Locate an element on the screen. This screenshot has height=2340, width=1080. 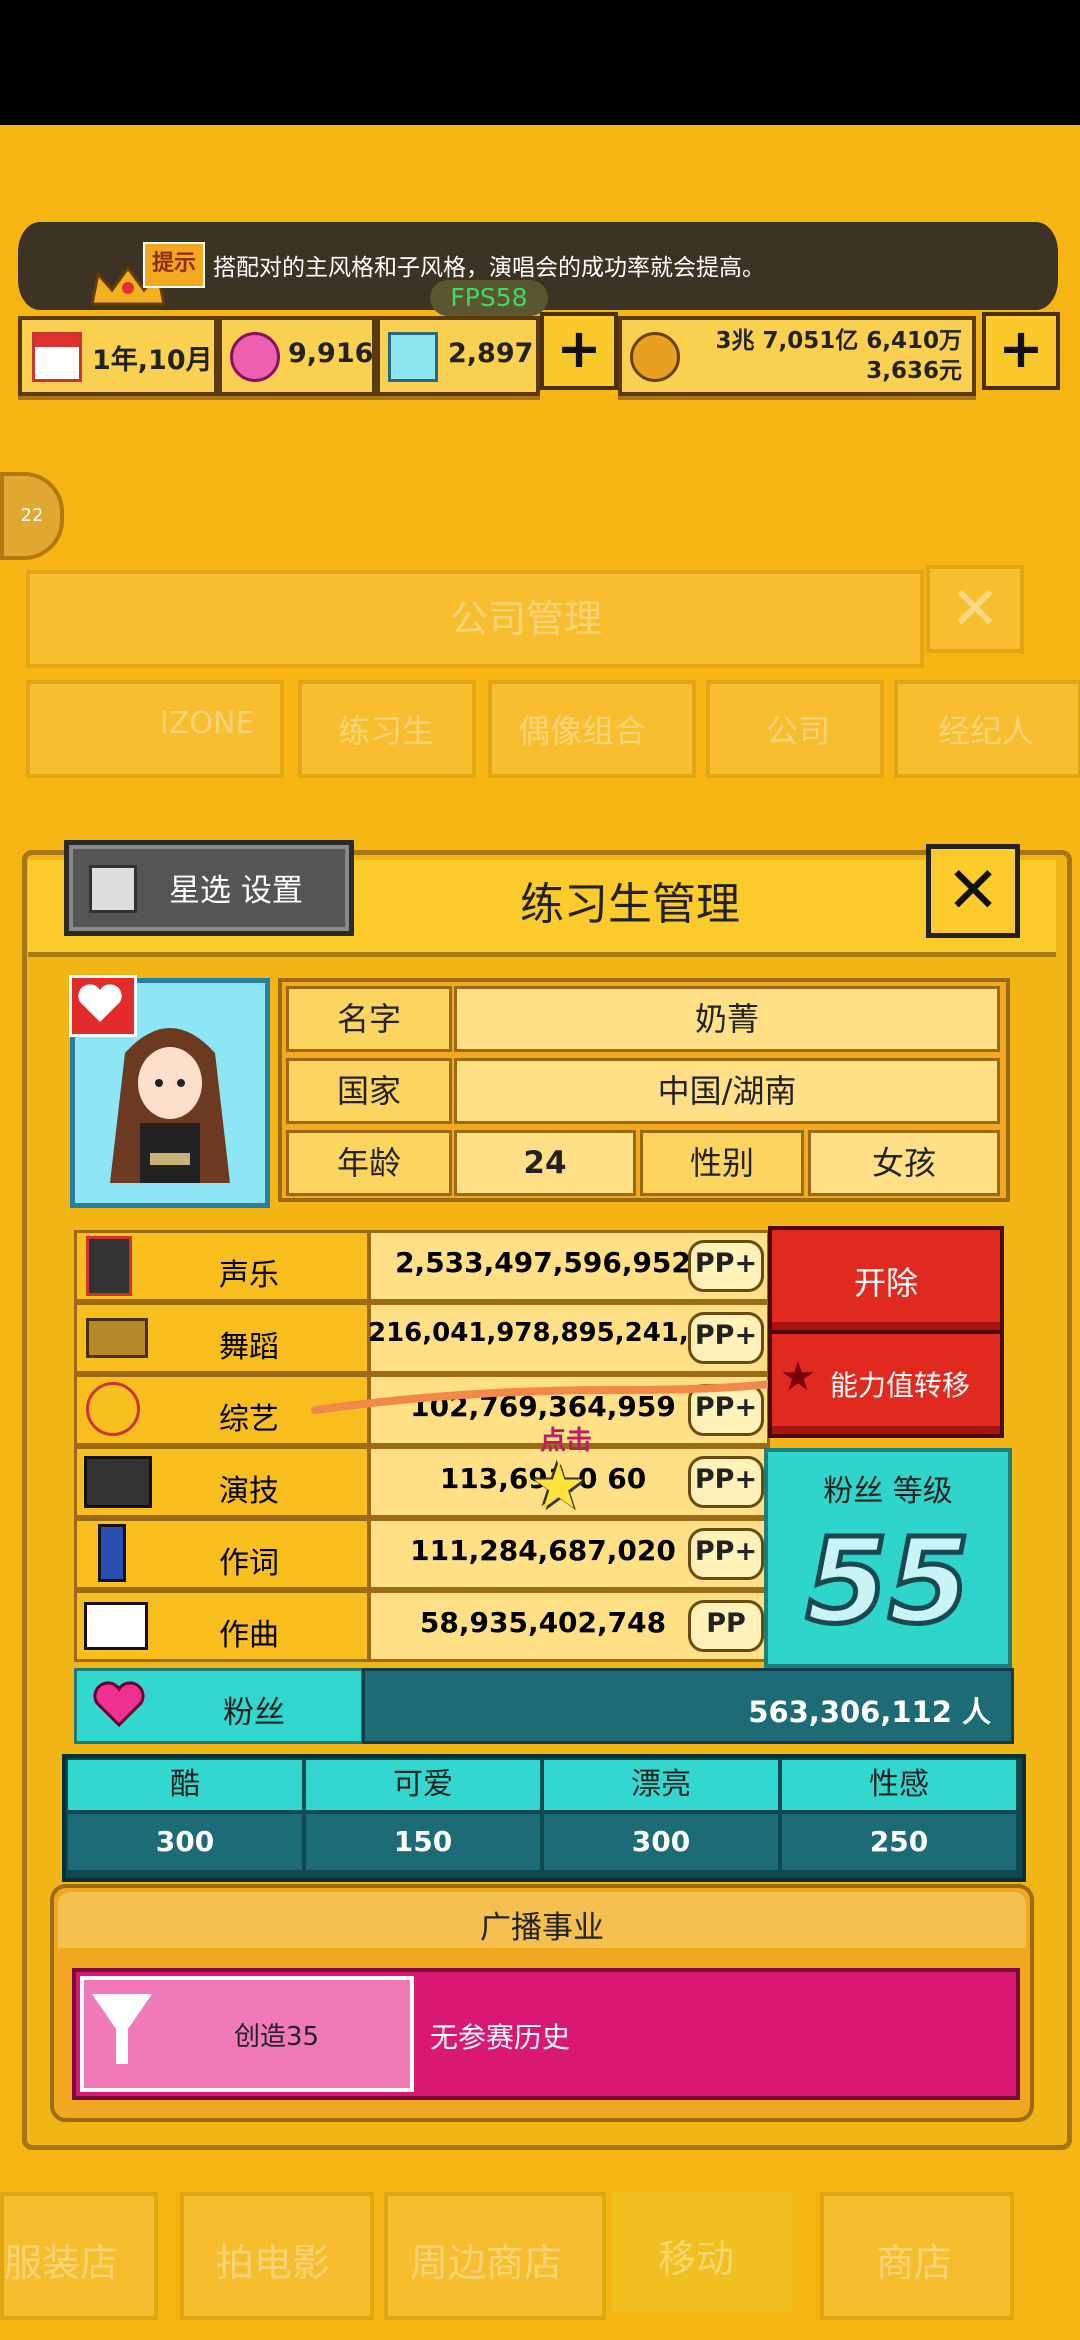
stat-name: 舞蹈 is located at coordinates (249, 1347).